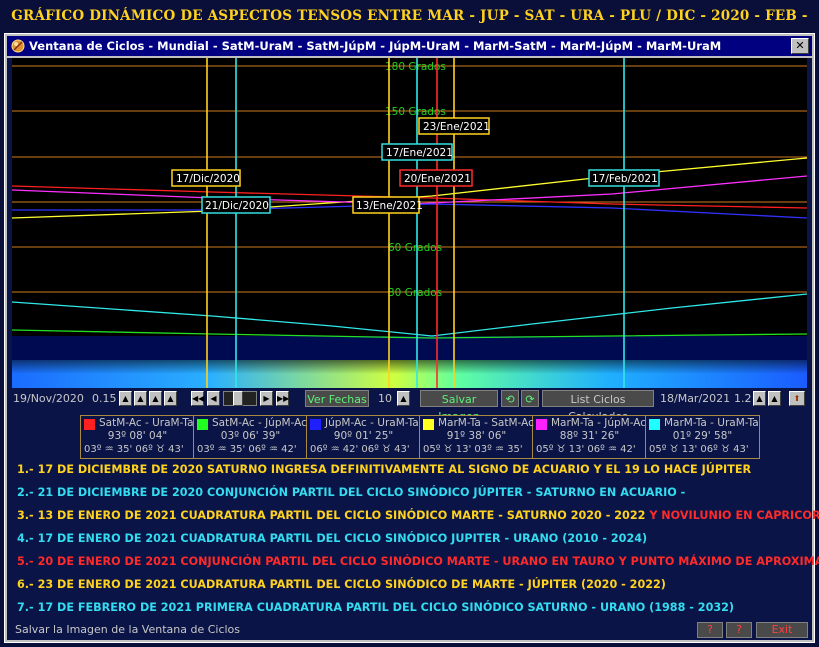  Describe the element at coordinates (337, 398) in the screenshot. I see `ver-fechas-button: Ver Fechas` at that location.